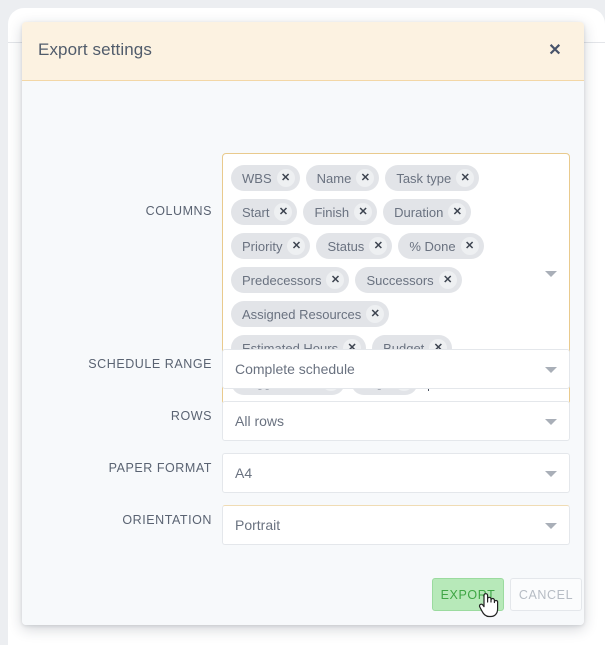  What do you see at coordinates (256, 212) in the screenshot?
I see `column-chip-label: Start` at bounding box center [256, 212].